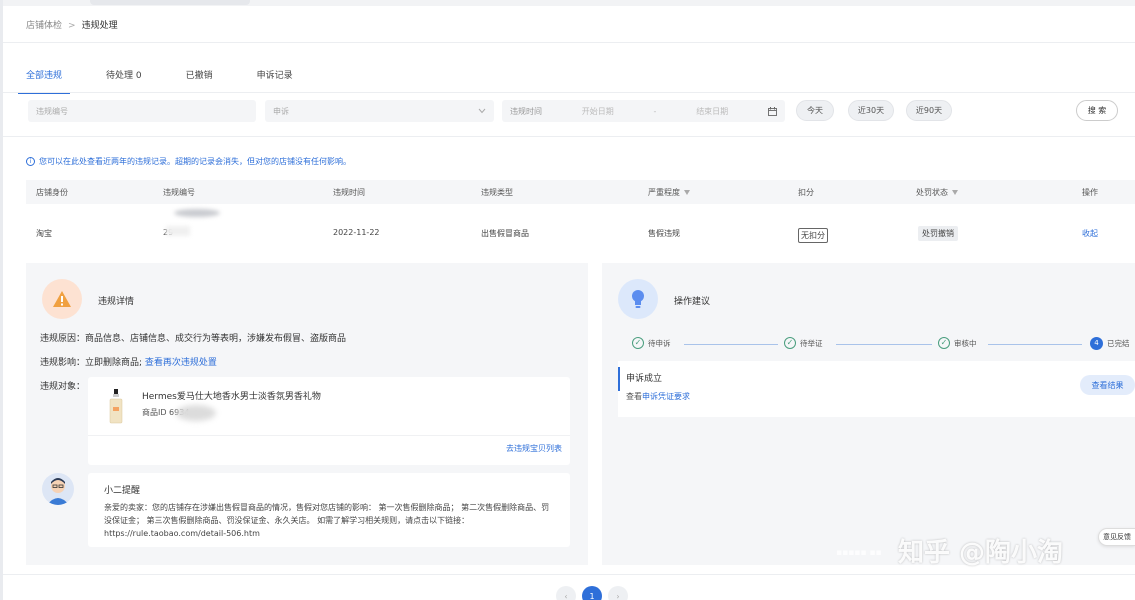 The height and width of the screenshot is (600, 1135). I want to click on violation-type-value: 申诉, so click(281, 111).